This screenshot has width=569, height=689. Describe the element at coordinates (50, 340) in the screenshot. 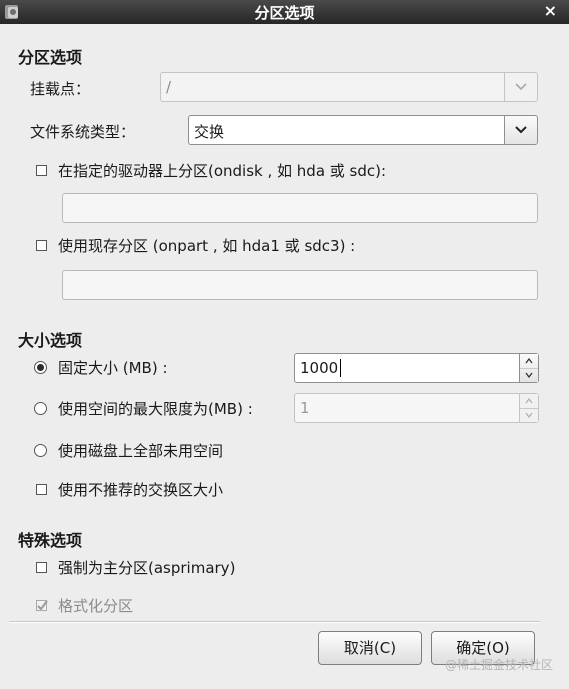

I see `size-options-heading: 大小选项` at that location.